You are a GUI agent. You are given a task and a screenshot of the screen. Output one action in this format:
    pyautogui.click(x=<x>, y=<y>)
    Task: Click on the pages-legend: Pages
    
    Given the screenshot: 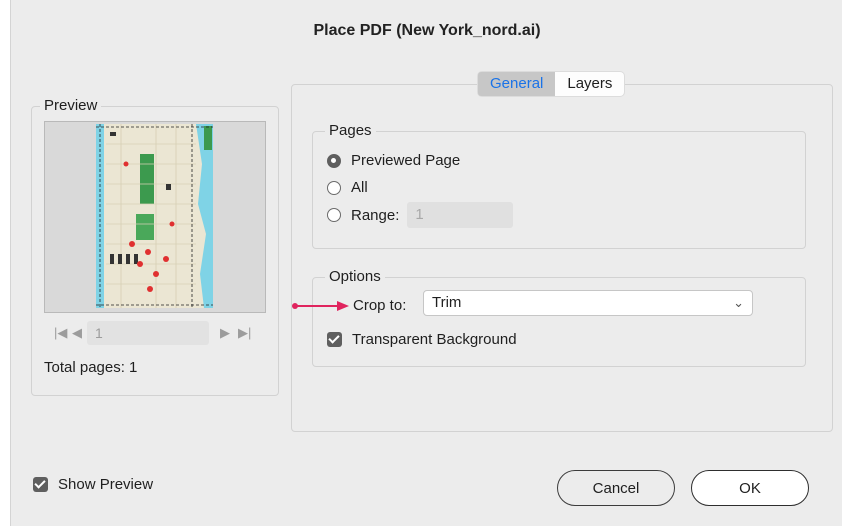 What is the action you would take?
    pyautogui.click(x=350, y=131)
    